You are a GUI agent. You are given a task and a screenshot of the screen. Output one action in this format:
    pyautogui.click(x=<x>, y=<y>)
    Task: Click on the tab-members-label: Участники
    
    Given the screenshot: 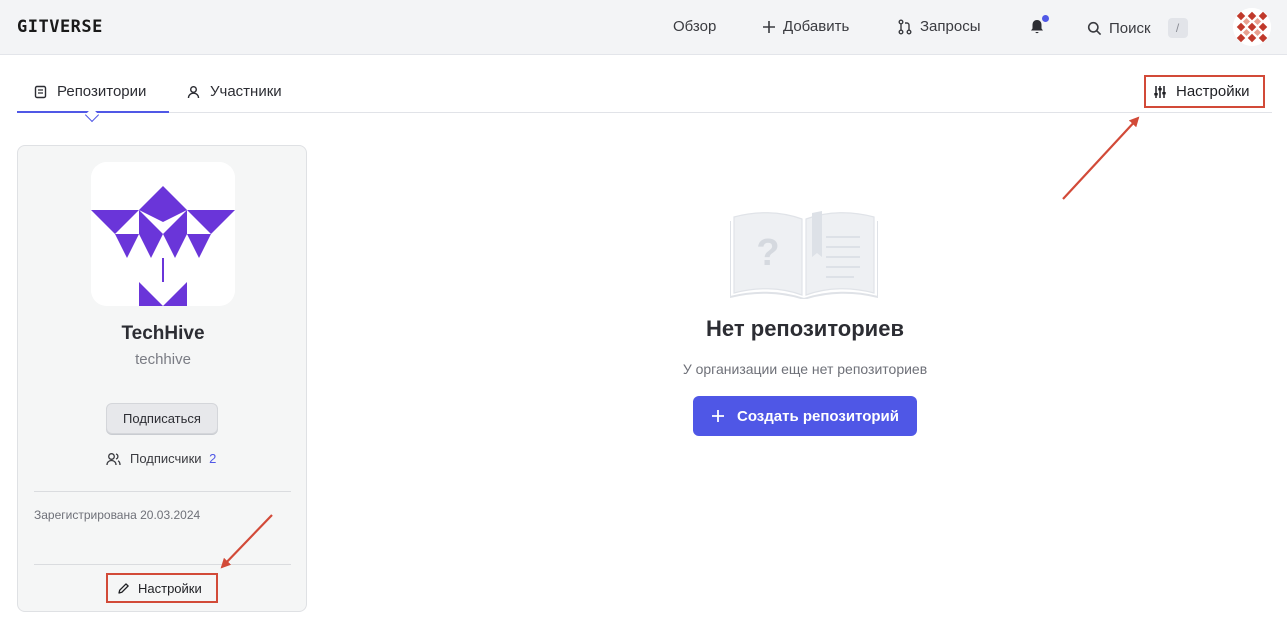 What is the action you would take?
    pyautogui.click(x=246, y=91)
    